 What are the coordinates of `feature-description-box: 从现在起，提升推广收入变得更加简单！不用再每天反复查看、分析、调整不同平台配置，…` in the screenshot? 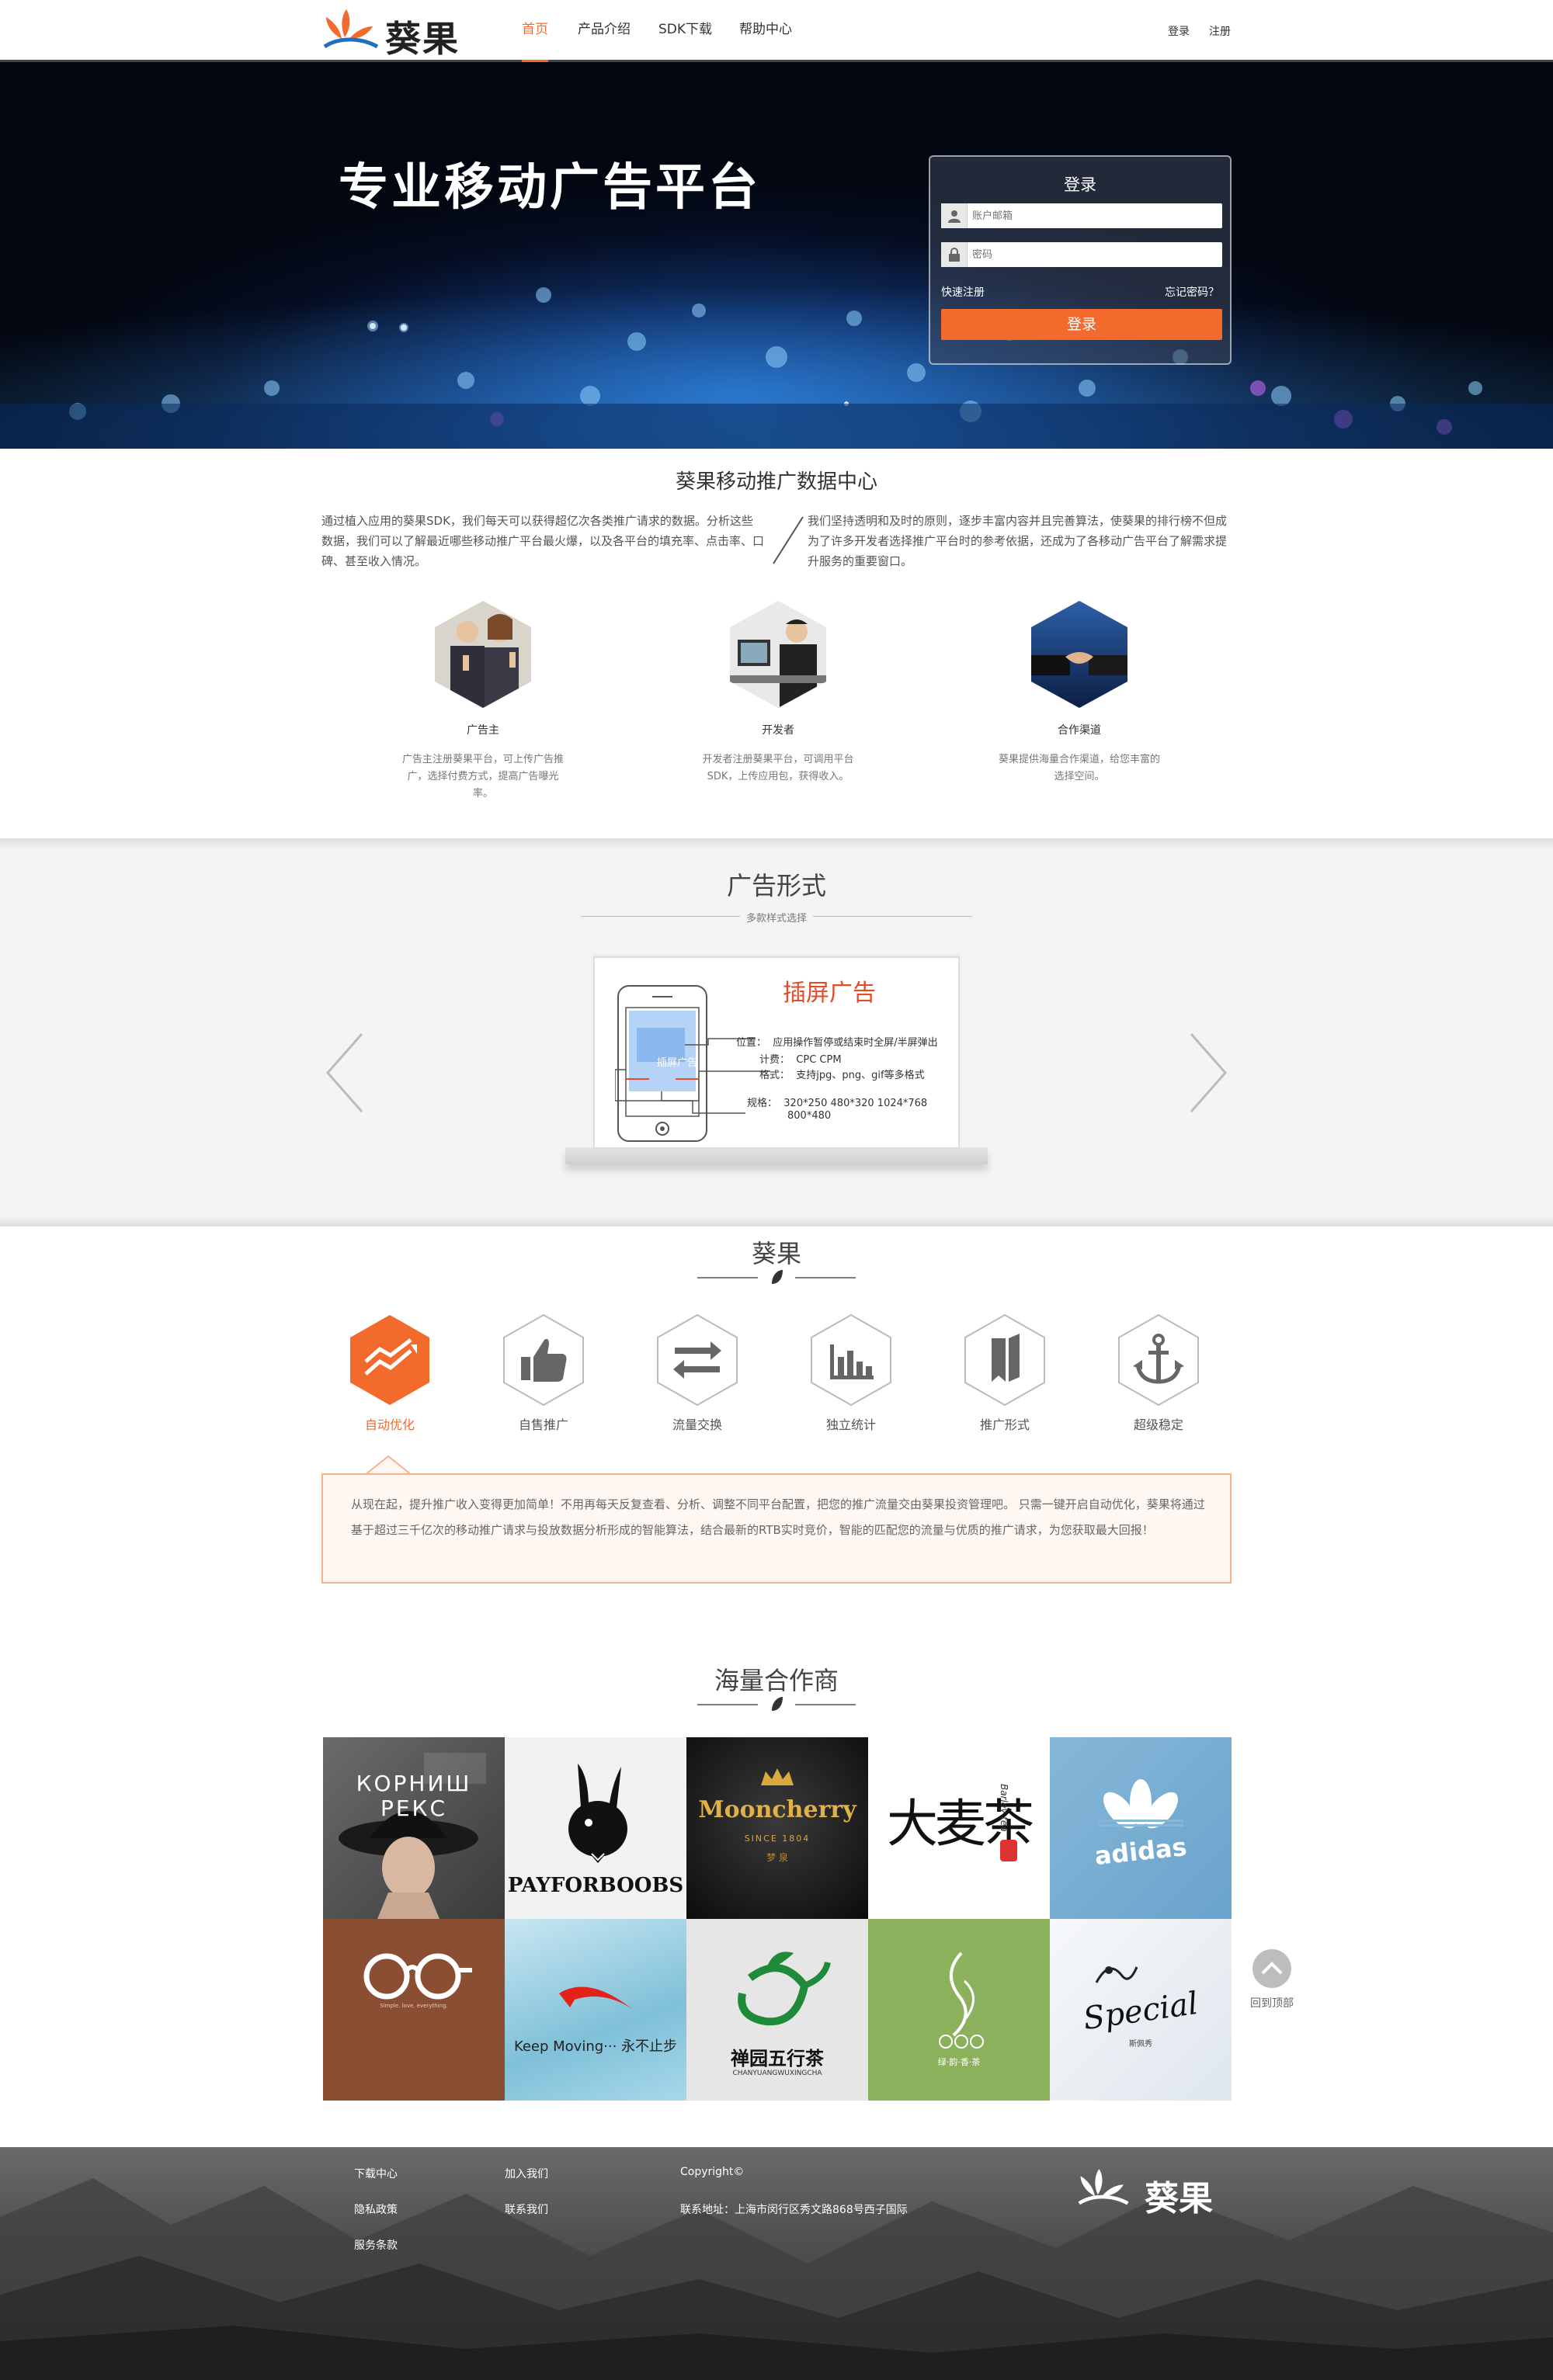 It's located at (776, 1528).